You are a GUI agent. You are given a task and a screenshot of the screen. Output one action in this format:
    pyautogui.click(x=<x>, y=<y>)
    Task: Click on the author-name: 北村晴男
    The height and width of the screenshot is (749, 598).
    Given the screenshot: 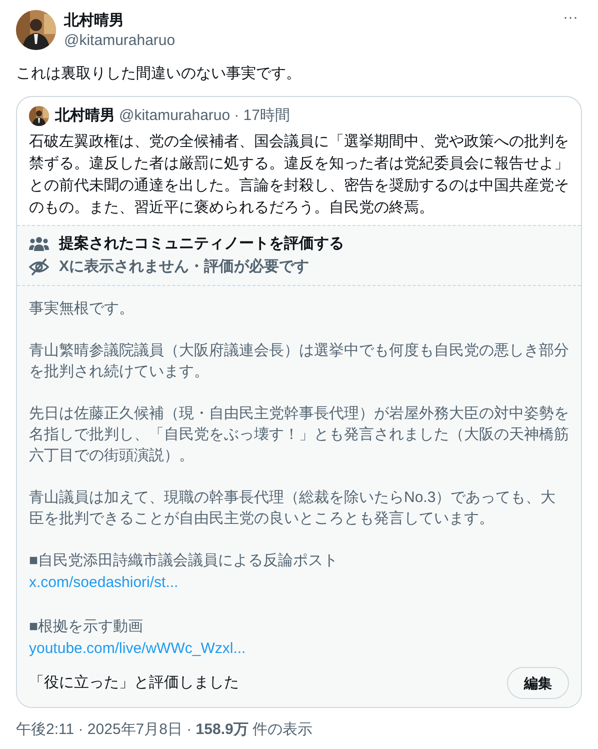 What is the action you would take?
    pyautogui.click(x=311, y=21)
    